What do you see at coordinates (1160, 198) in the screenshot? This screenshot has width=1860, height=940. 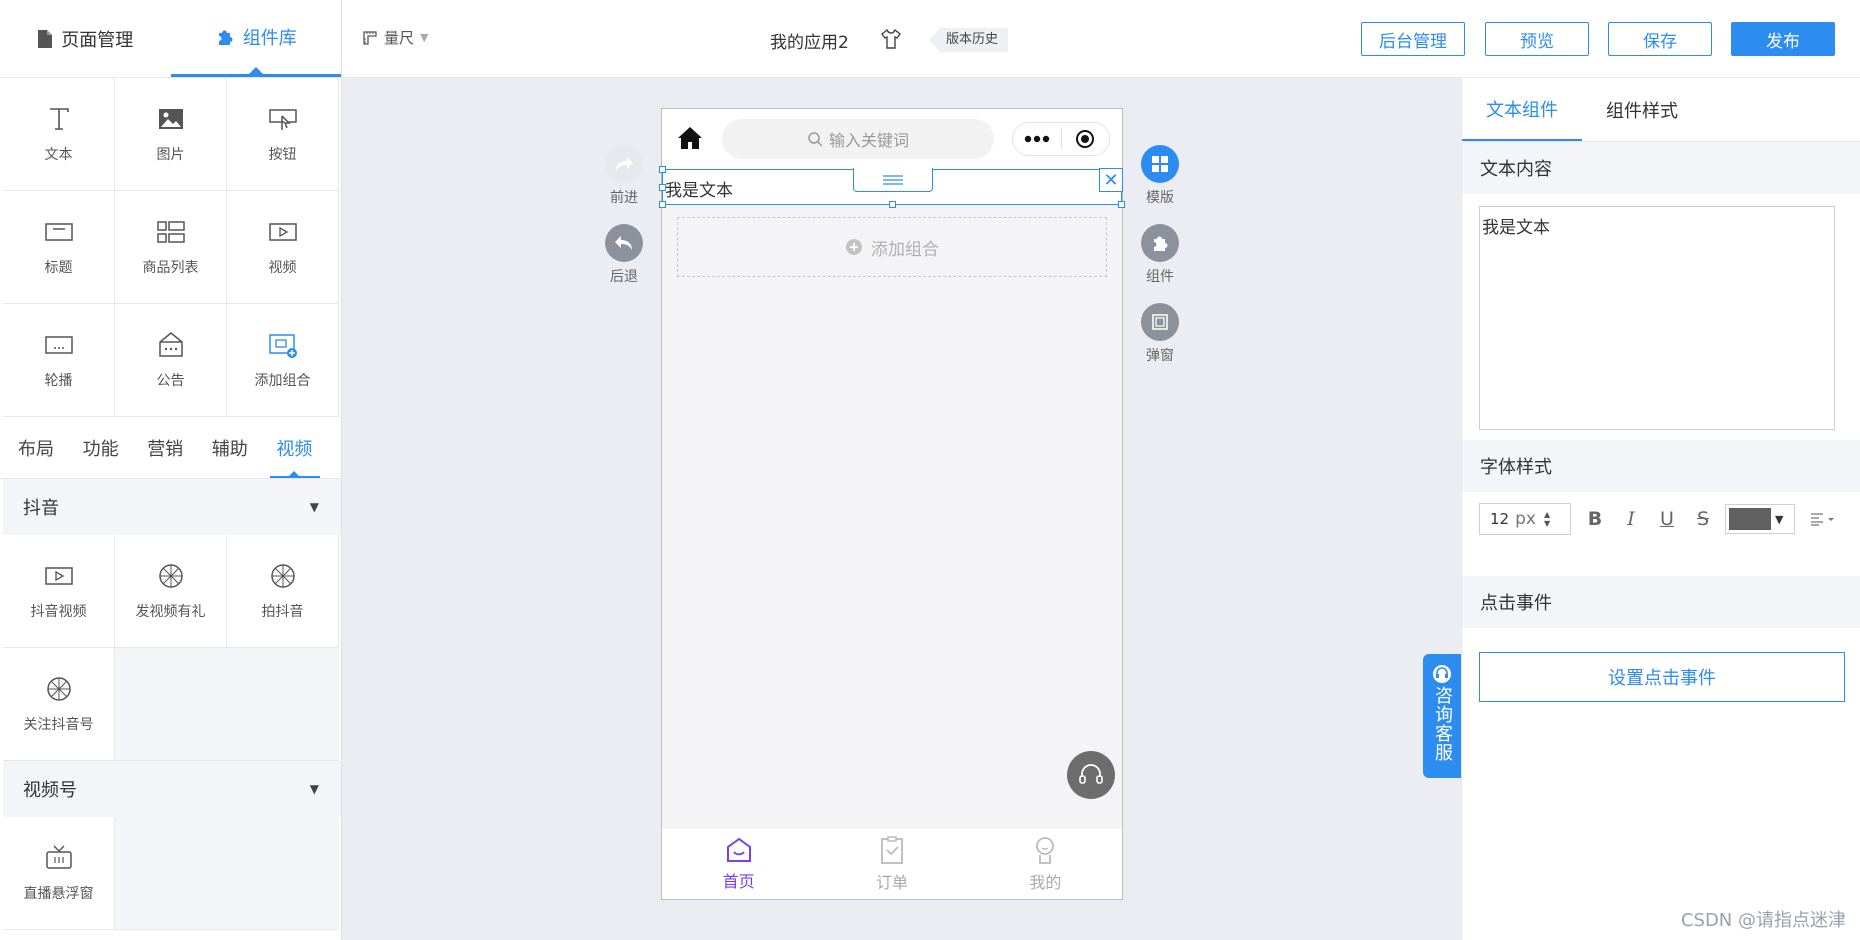 I see `template-label: 模版` at bounding box center [1160, 198].